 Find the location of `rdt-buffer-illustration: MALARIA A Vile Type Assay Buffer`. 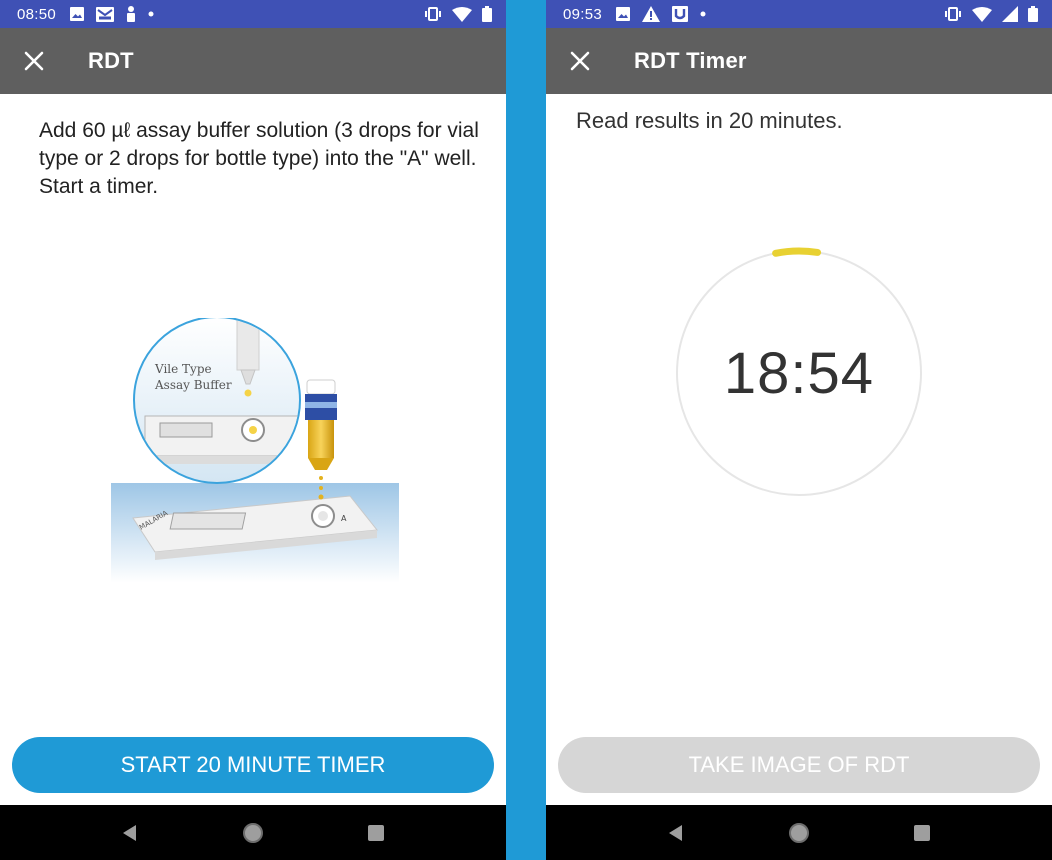

rdt-buffer-illustration: MALARIA A Vile Type Assay Buffer is located at coordinates (255, 450).